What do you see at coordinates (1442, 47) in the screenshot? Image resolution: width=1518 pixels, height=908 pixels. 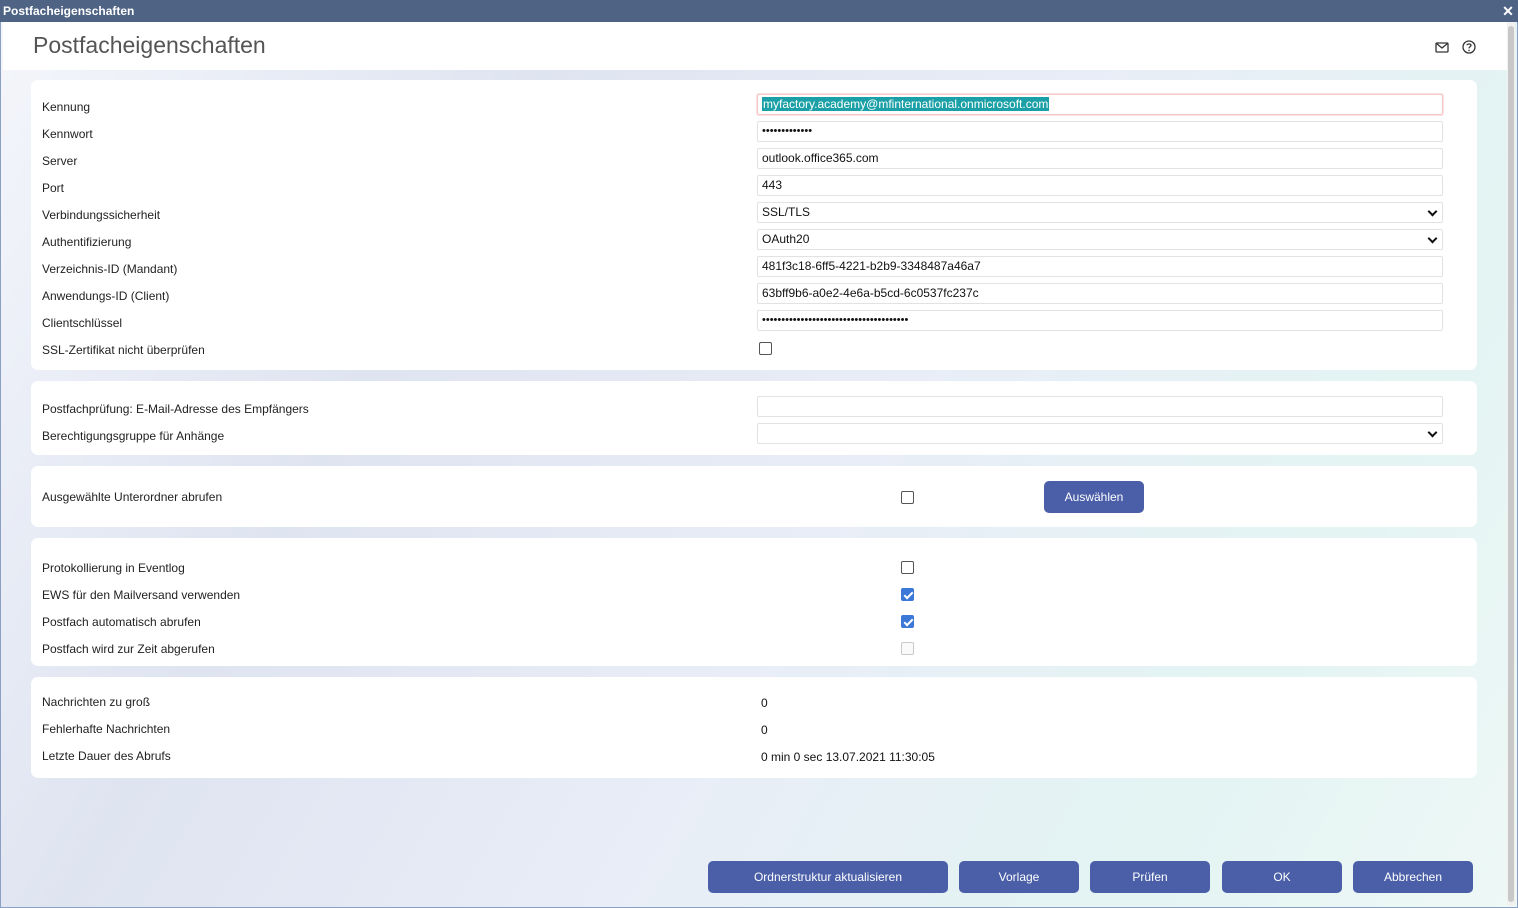 I see `mail-icon` at bounding box center [1442, 47].